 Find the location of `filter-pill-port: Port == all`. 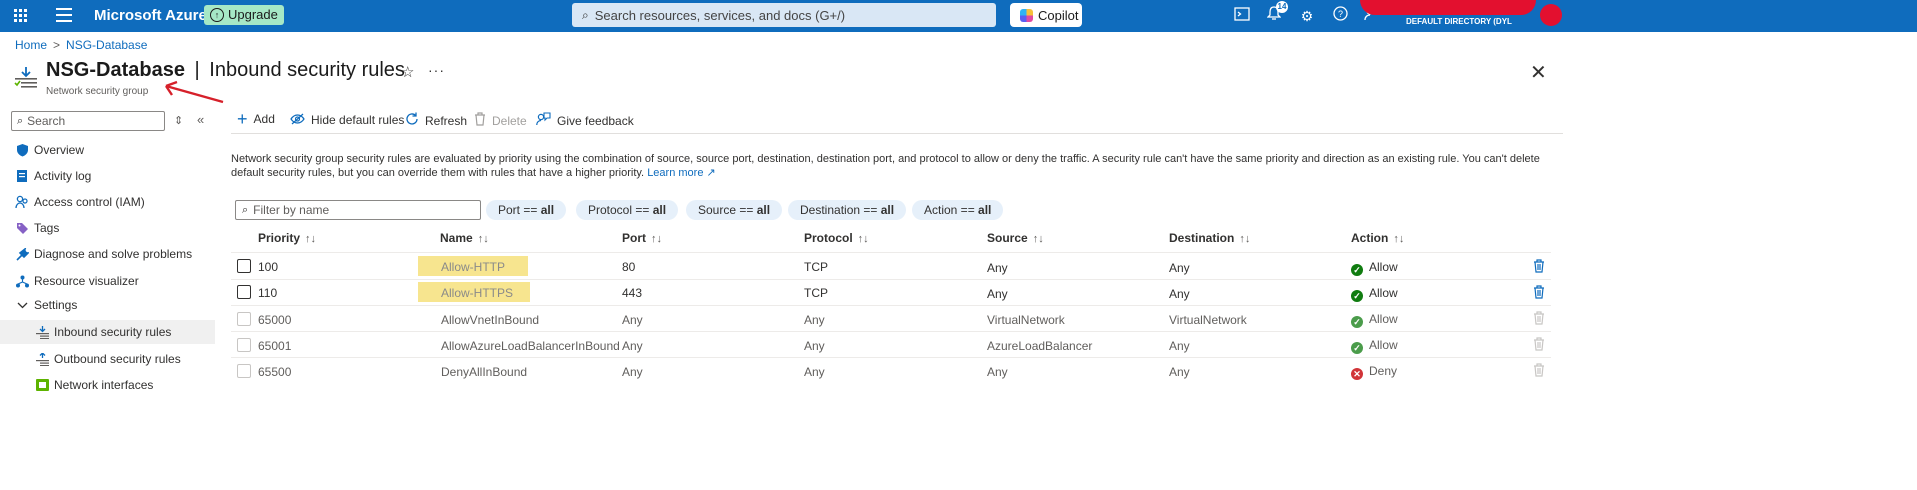

filter-pill-port: Port == all is located at coordinates (526, 210).